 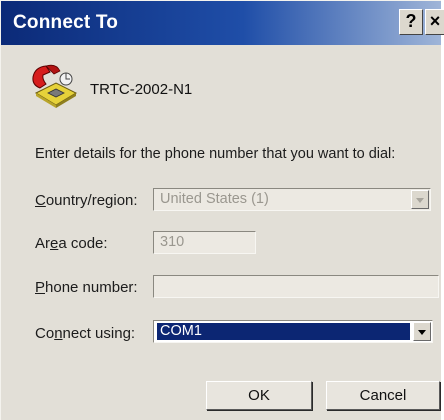 What do you see at coordinates (204, 242) in the screenshot?
I see `area-code-field: 310` at bounding box center [204, 242].